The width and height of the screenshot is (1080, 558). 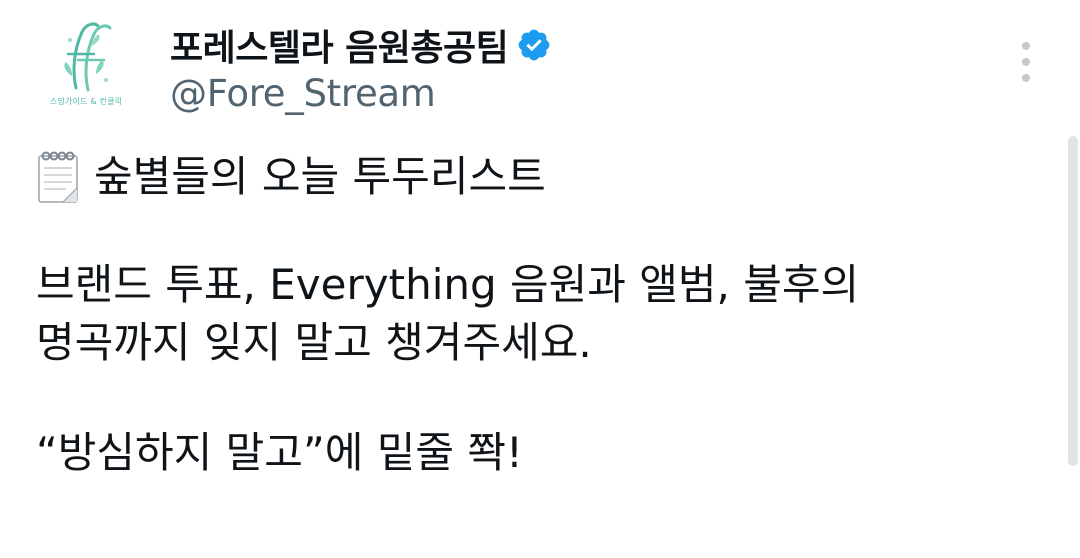 What do you see at coordinates (320, 176) in the screenshot?
I see `tweet-line-1-text: 숲별들의 오늘 투두리스트` at bounding box center [320, 176].